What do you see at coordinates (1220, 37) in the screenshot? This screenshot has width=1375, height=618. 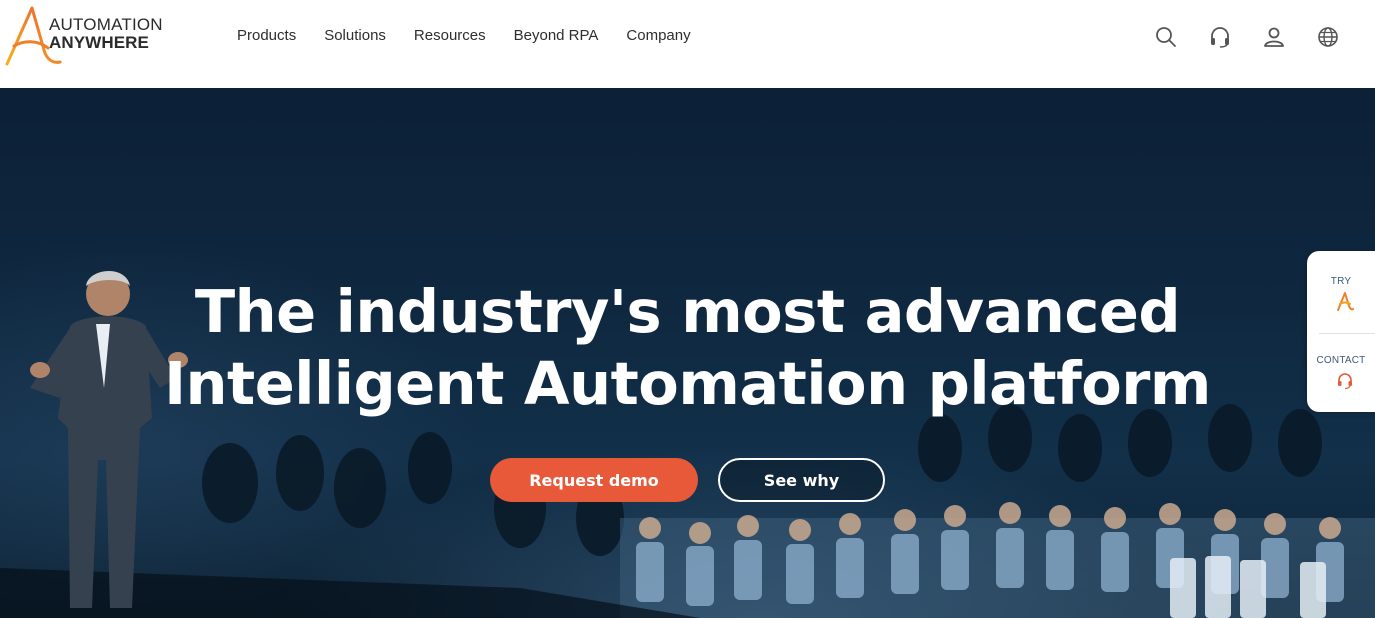 I see `headset-icon` at bounding box center [1220, 37].